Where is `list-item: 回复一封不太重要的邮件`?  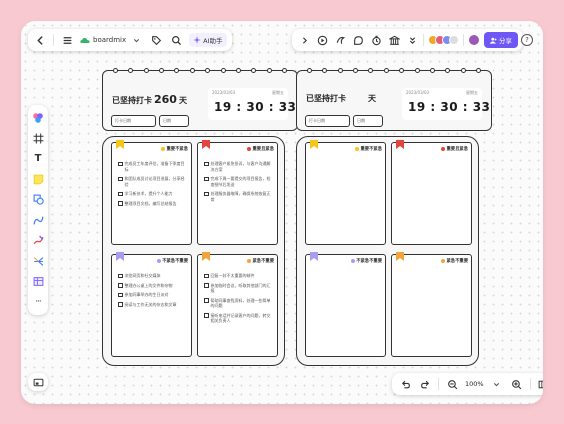 list-item: 回复一封不太重要的邮件 is located at coordinates (237, 276).